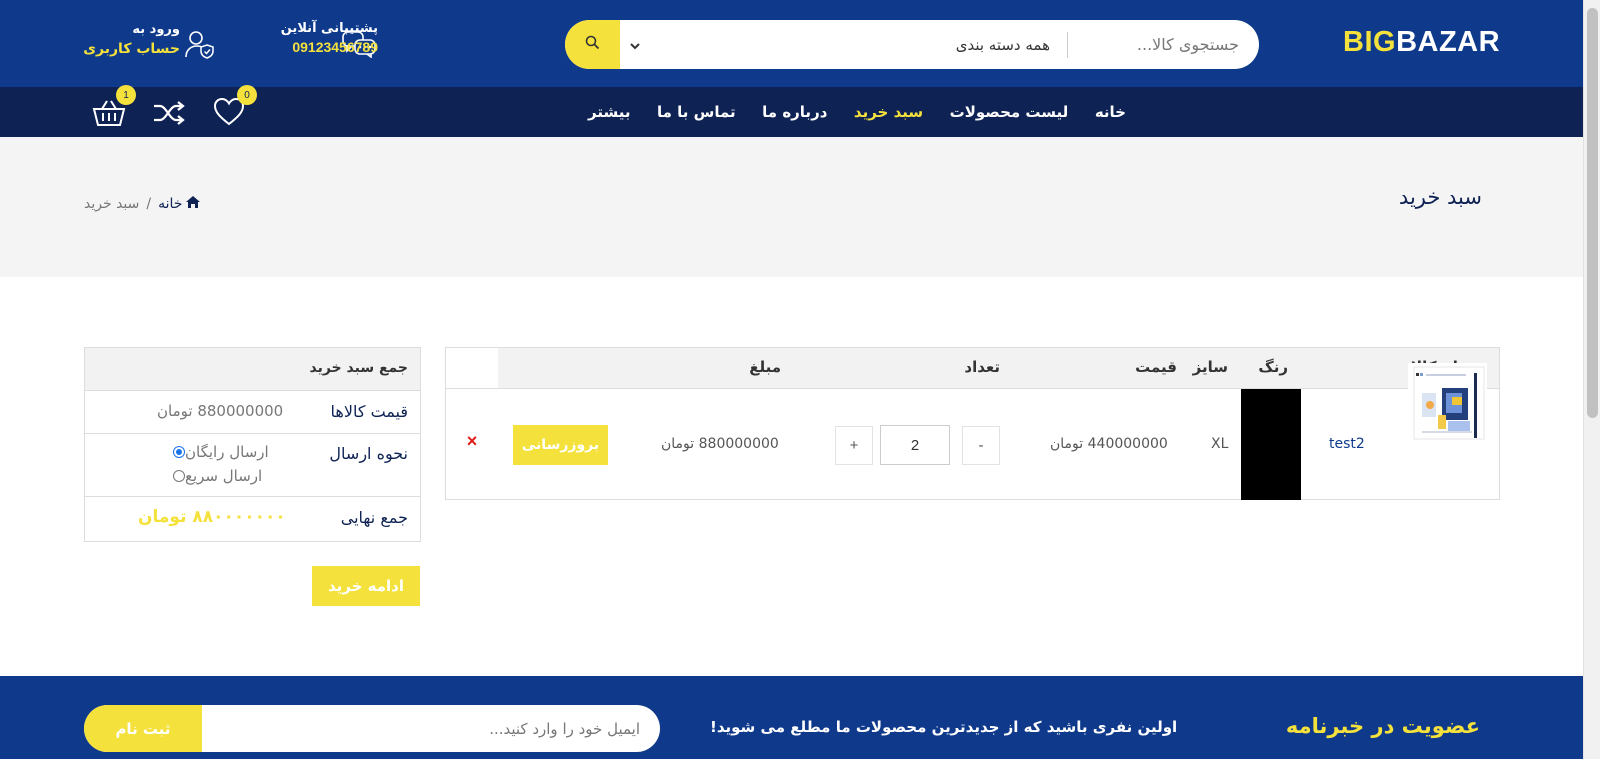 Image resolution: width=1600 pixels, height=759 pixels. I want to click on search-button, so click(592, 44).